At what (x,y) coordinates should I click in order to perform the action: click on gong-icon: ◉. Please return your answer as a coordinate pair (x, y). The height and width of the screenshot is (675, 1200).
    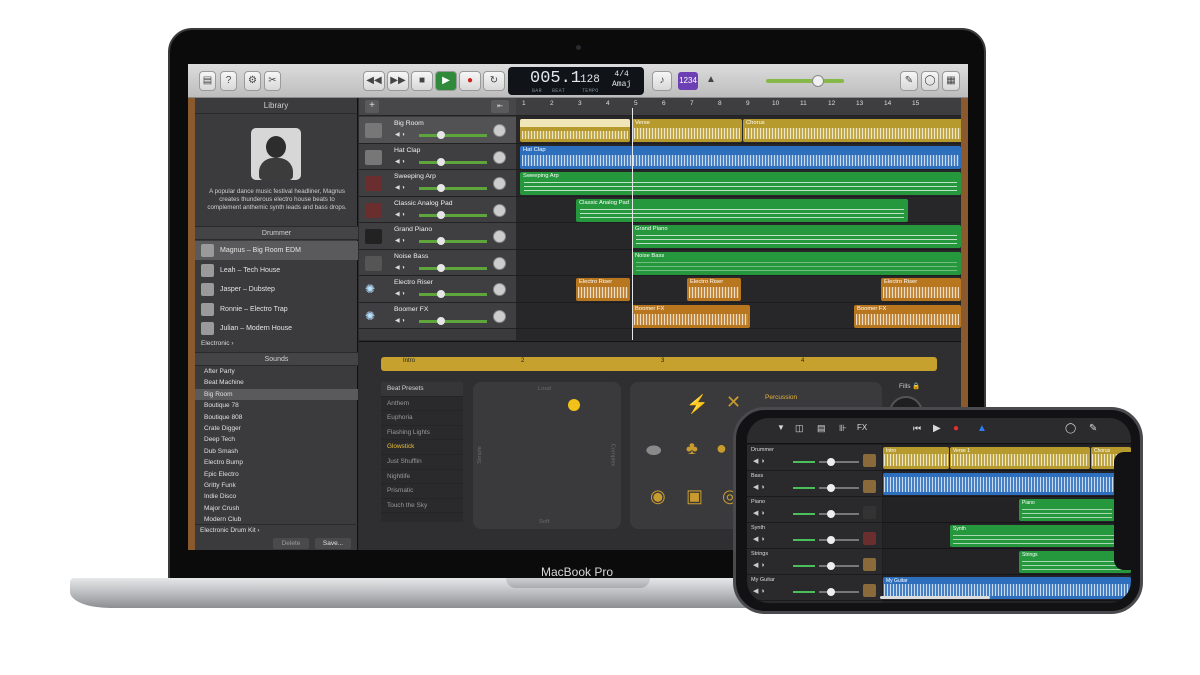
    Looking at the image, I should click on (658, 496).